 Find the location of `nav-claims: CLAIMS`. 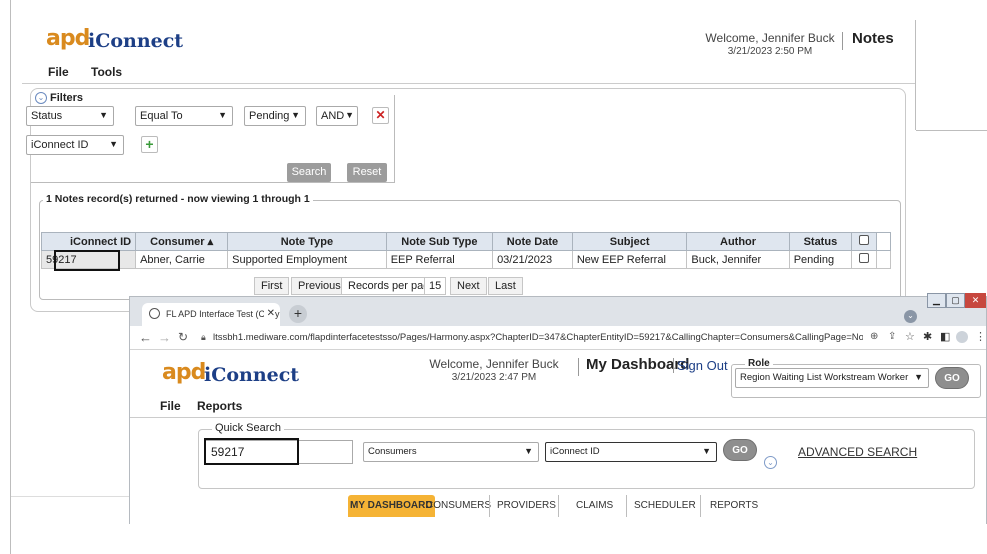

nav-claims: CLAIMS is located at coordinates (594, 506).